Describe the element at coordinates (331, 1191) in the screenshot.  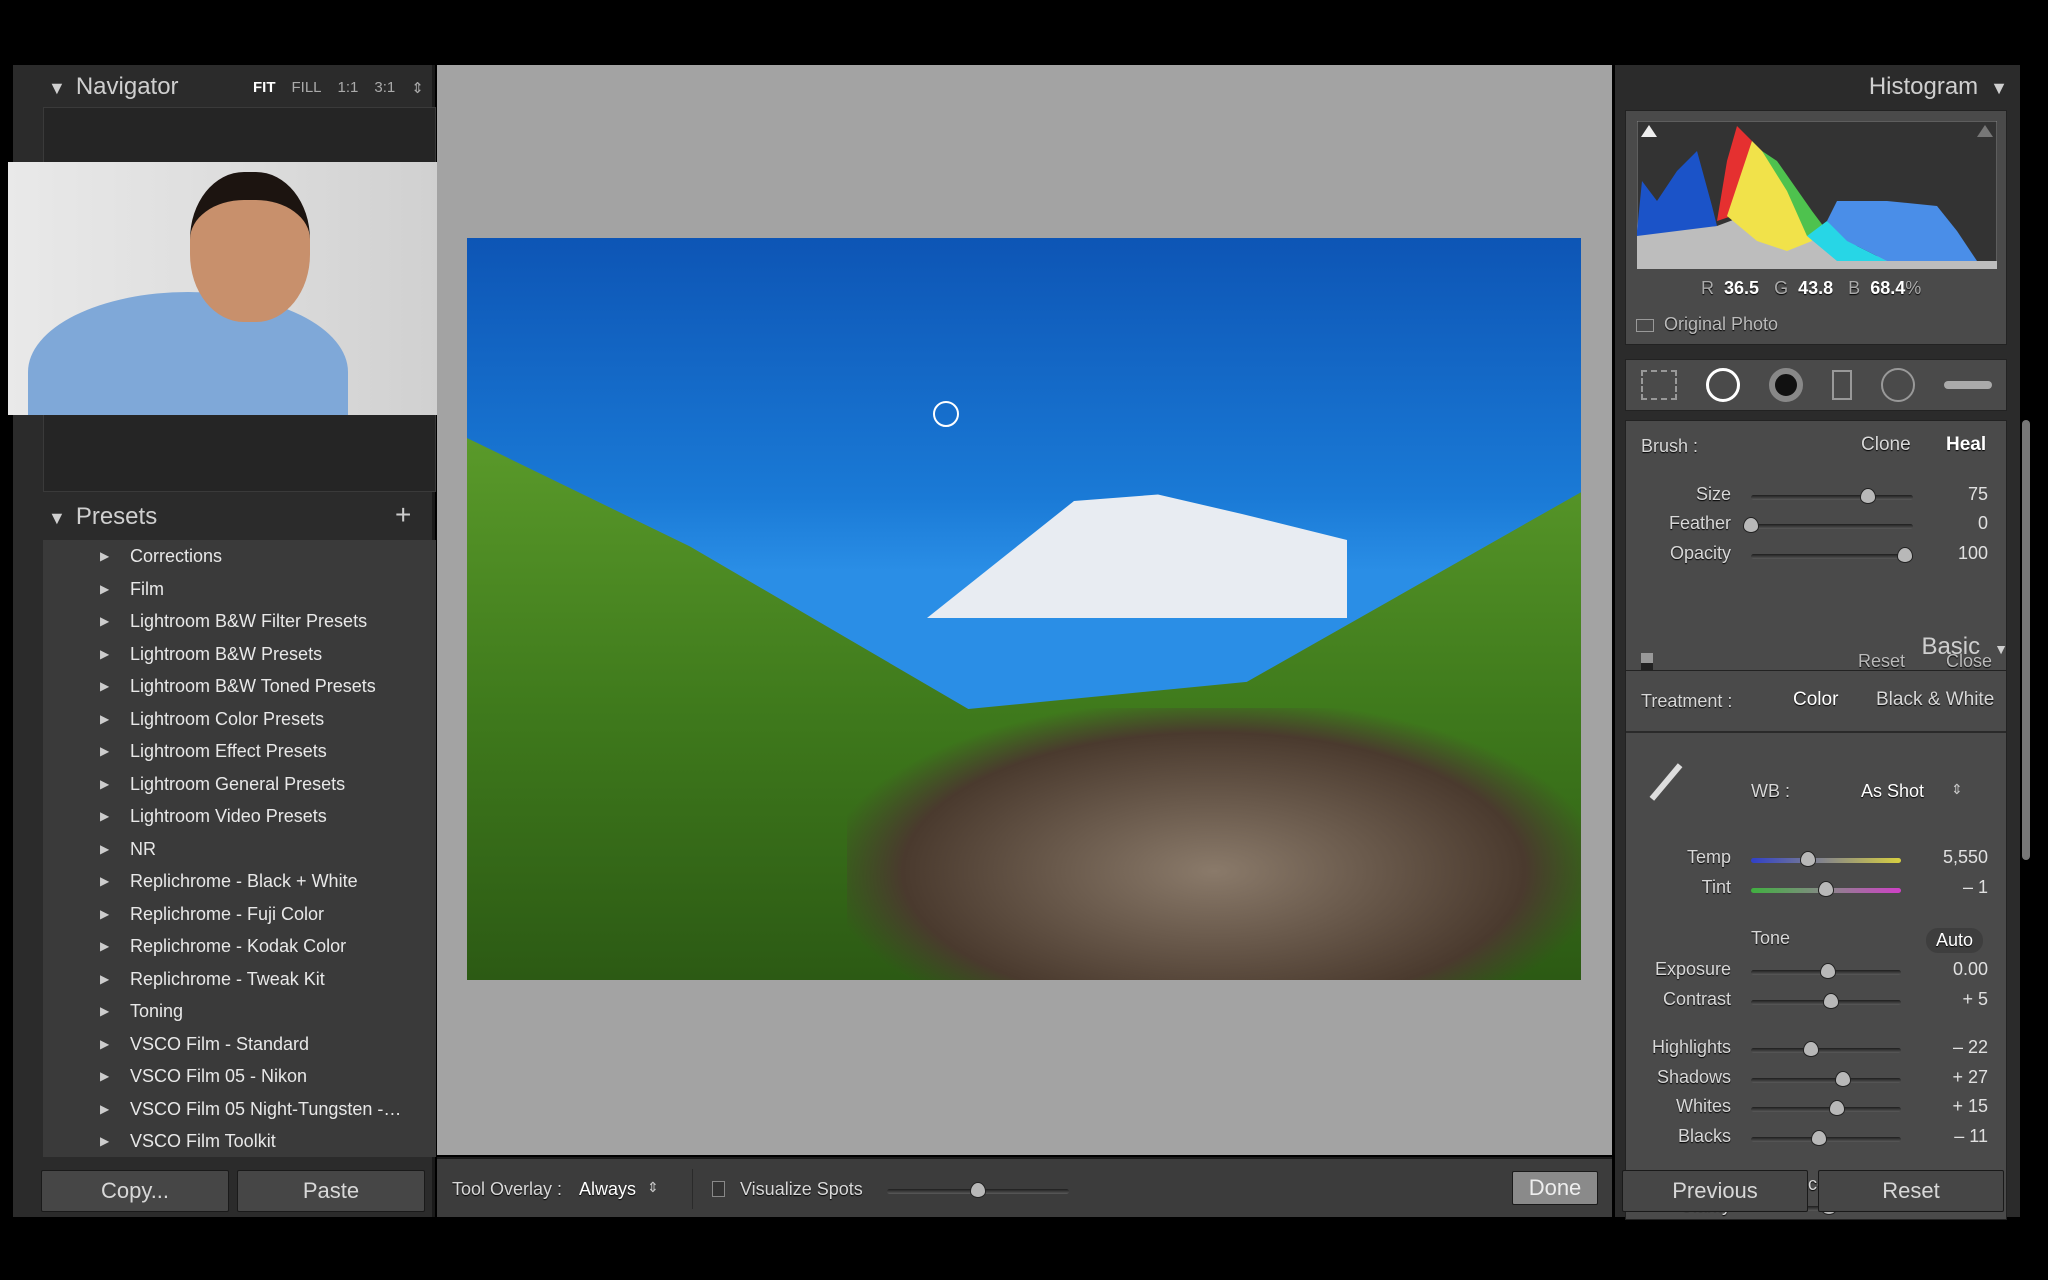
I see `paste-button: Paste` at that location.